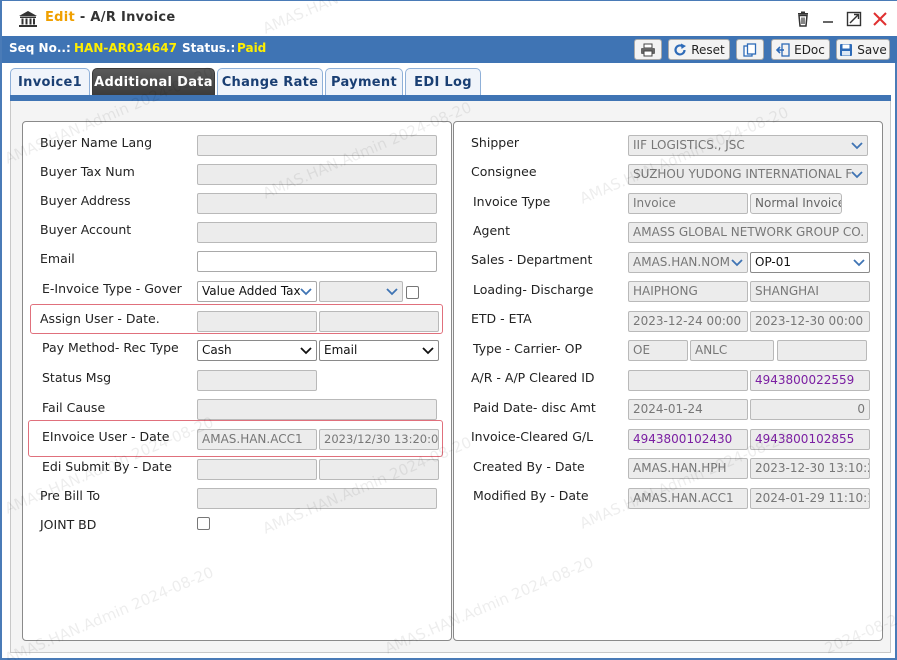  I want to click on disc-amt-field: 0, so click(810, 409).